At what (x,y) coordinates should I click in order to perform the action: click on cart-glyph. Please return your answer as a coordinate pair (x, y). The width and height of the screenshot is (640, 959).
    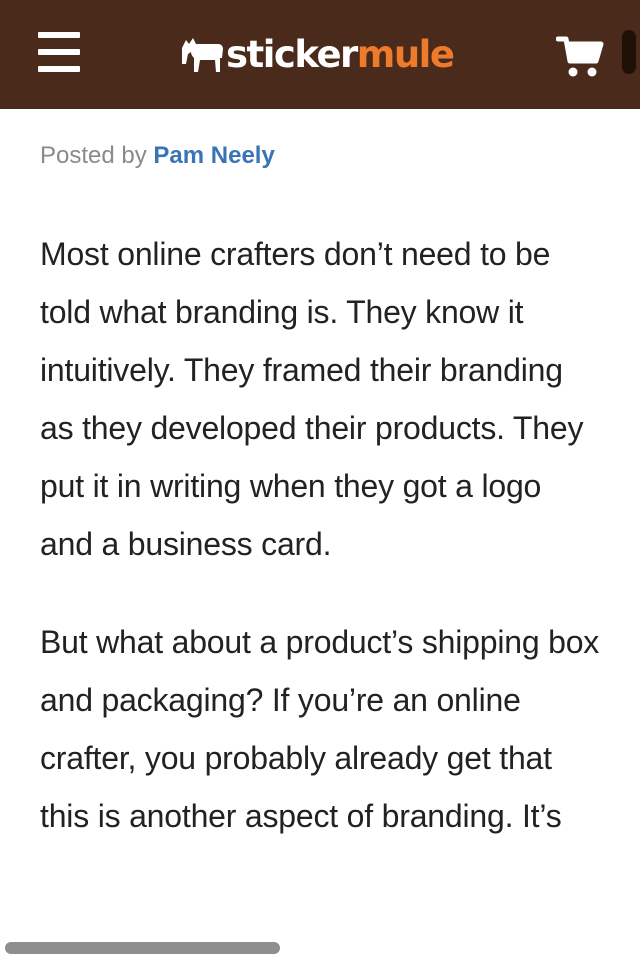
    Looking at the image, I should click on (579, 56).